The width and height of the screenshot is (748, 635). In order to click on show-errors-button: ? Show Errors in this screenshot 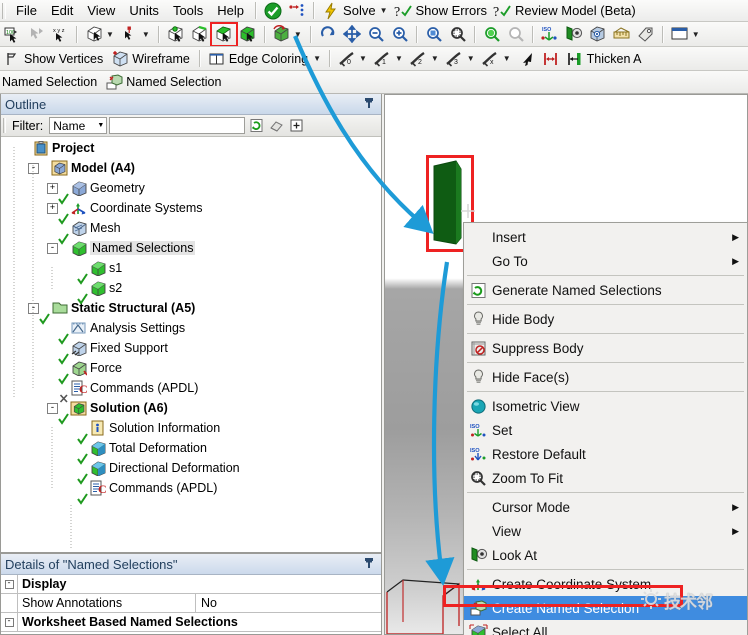, I will do `click(442, 10)`.